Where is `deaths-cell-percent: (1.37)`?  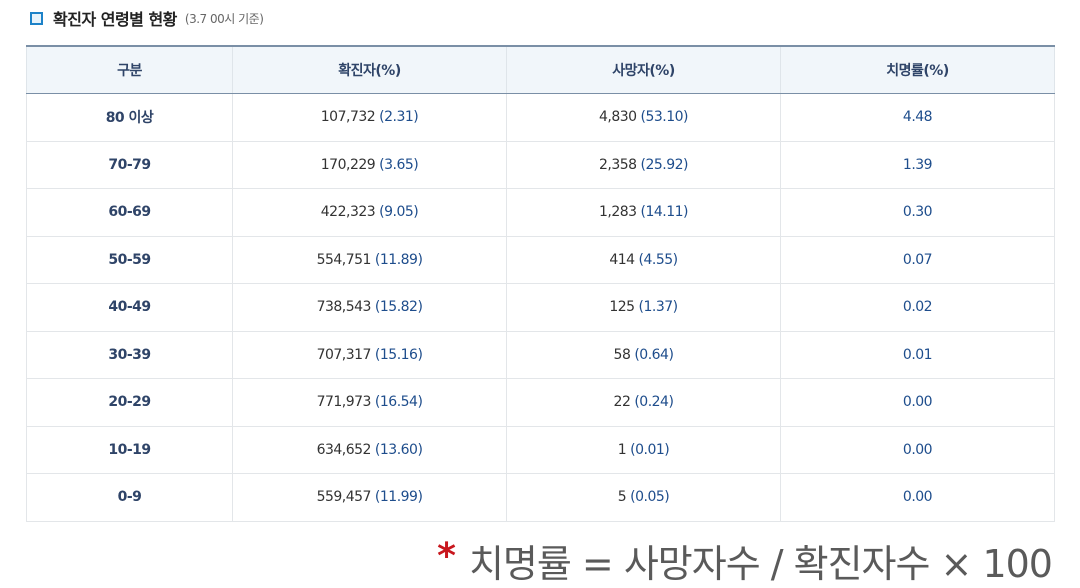
deaths-cell-percent: (1.37) is located at coordinates (658, 307).